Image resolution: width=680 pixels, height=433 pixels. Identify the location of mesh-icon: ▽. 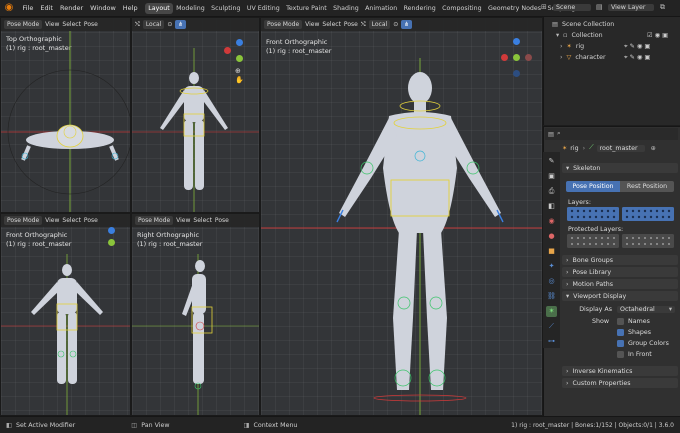
(569, 57).